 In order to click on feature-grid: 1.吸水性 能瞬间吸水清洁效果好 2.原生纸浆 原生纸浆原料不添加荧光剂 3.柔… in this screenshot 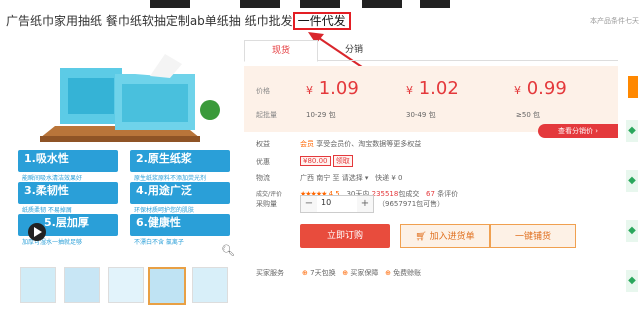, I will do `click(128, 200)`.